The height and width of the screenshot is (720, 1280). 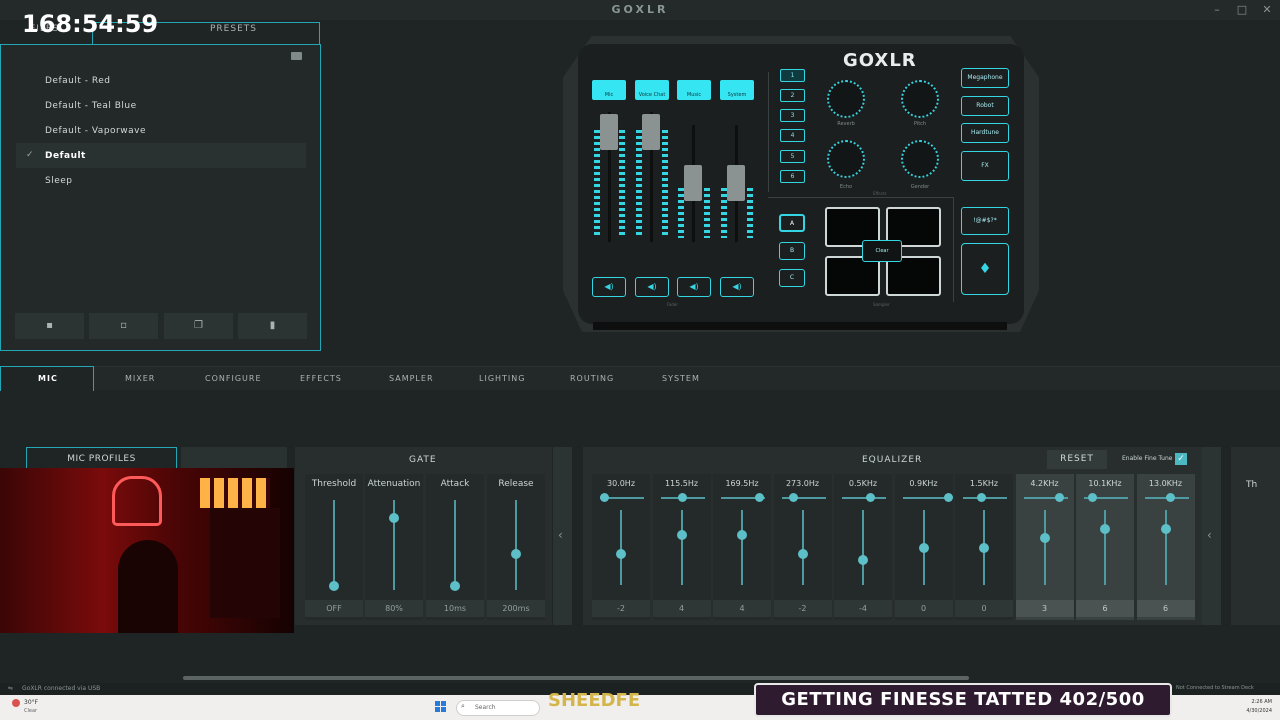 I want to click on sampler-pad-bottom-right, so click(x=913, y=276).